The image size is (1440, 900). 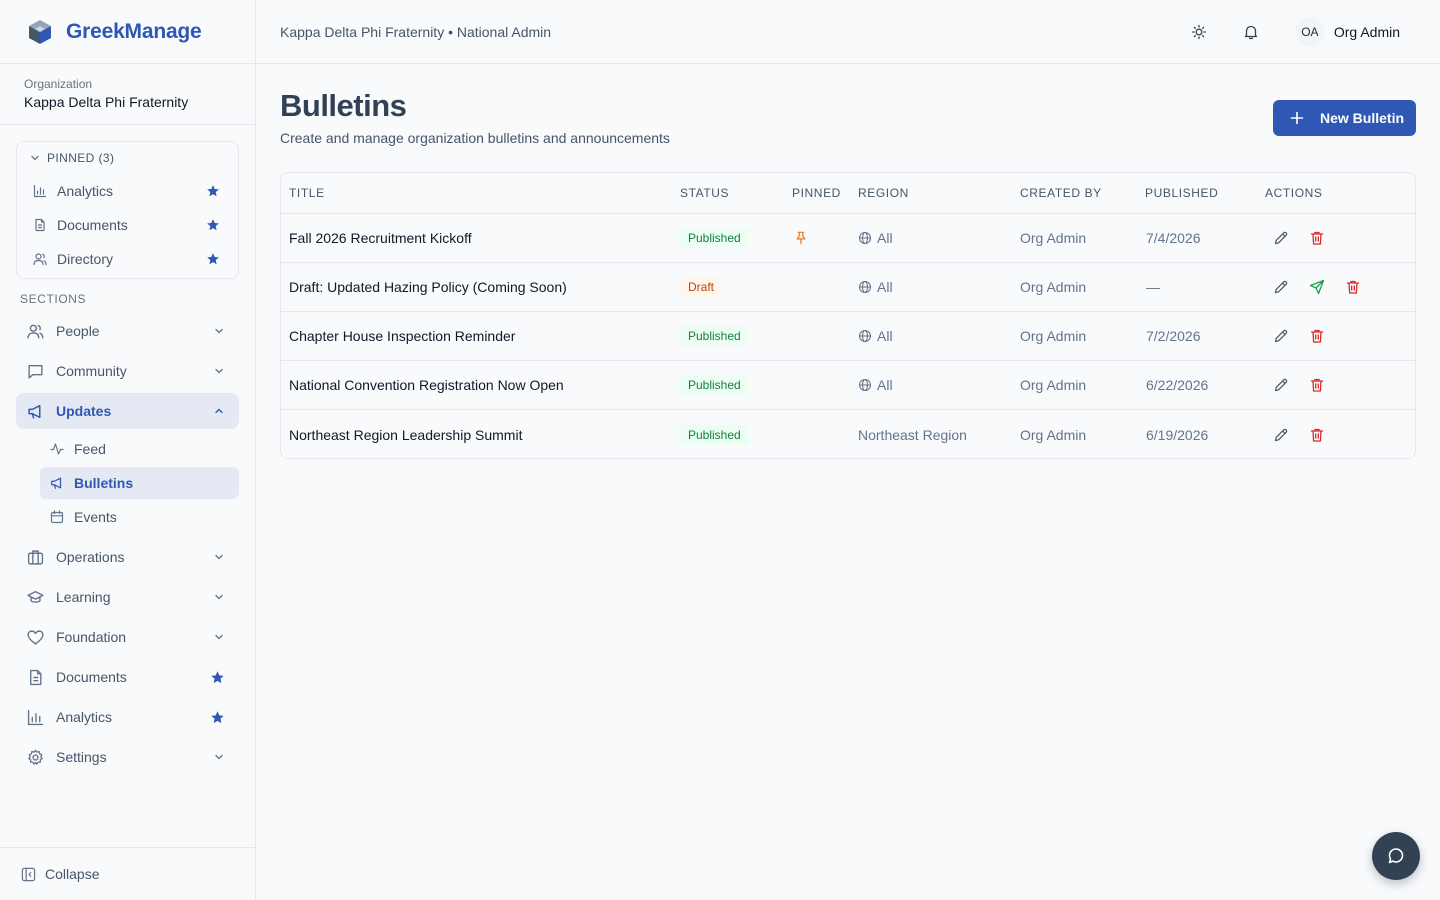 I want to click on pinned-header: PINNED (3), so click(x=127, y=158).